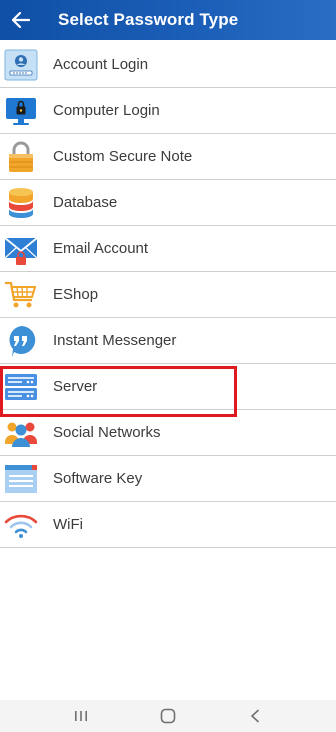  Describe the element at coordinates (168, 525) in the screenshot. I see `list-item-wifi: WiFi` at that location.